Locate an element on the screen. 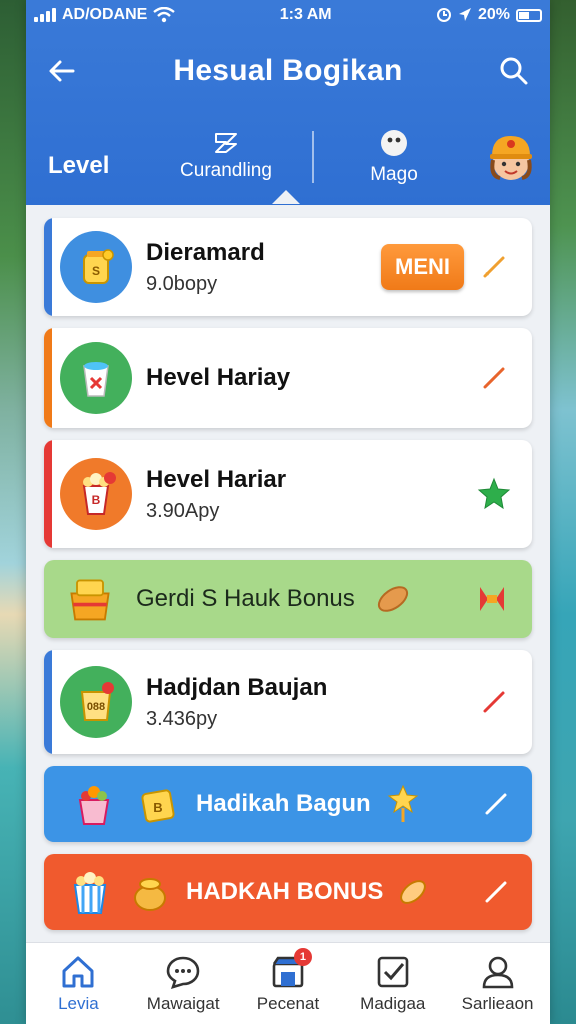 This screenshot has width=576, height=1024. favorite-button is located at coordinates (494, 494).